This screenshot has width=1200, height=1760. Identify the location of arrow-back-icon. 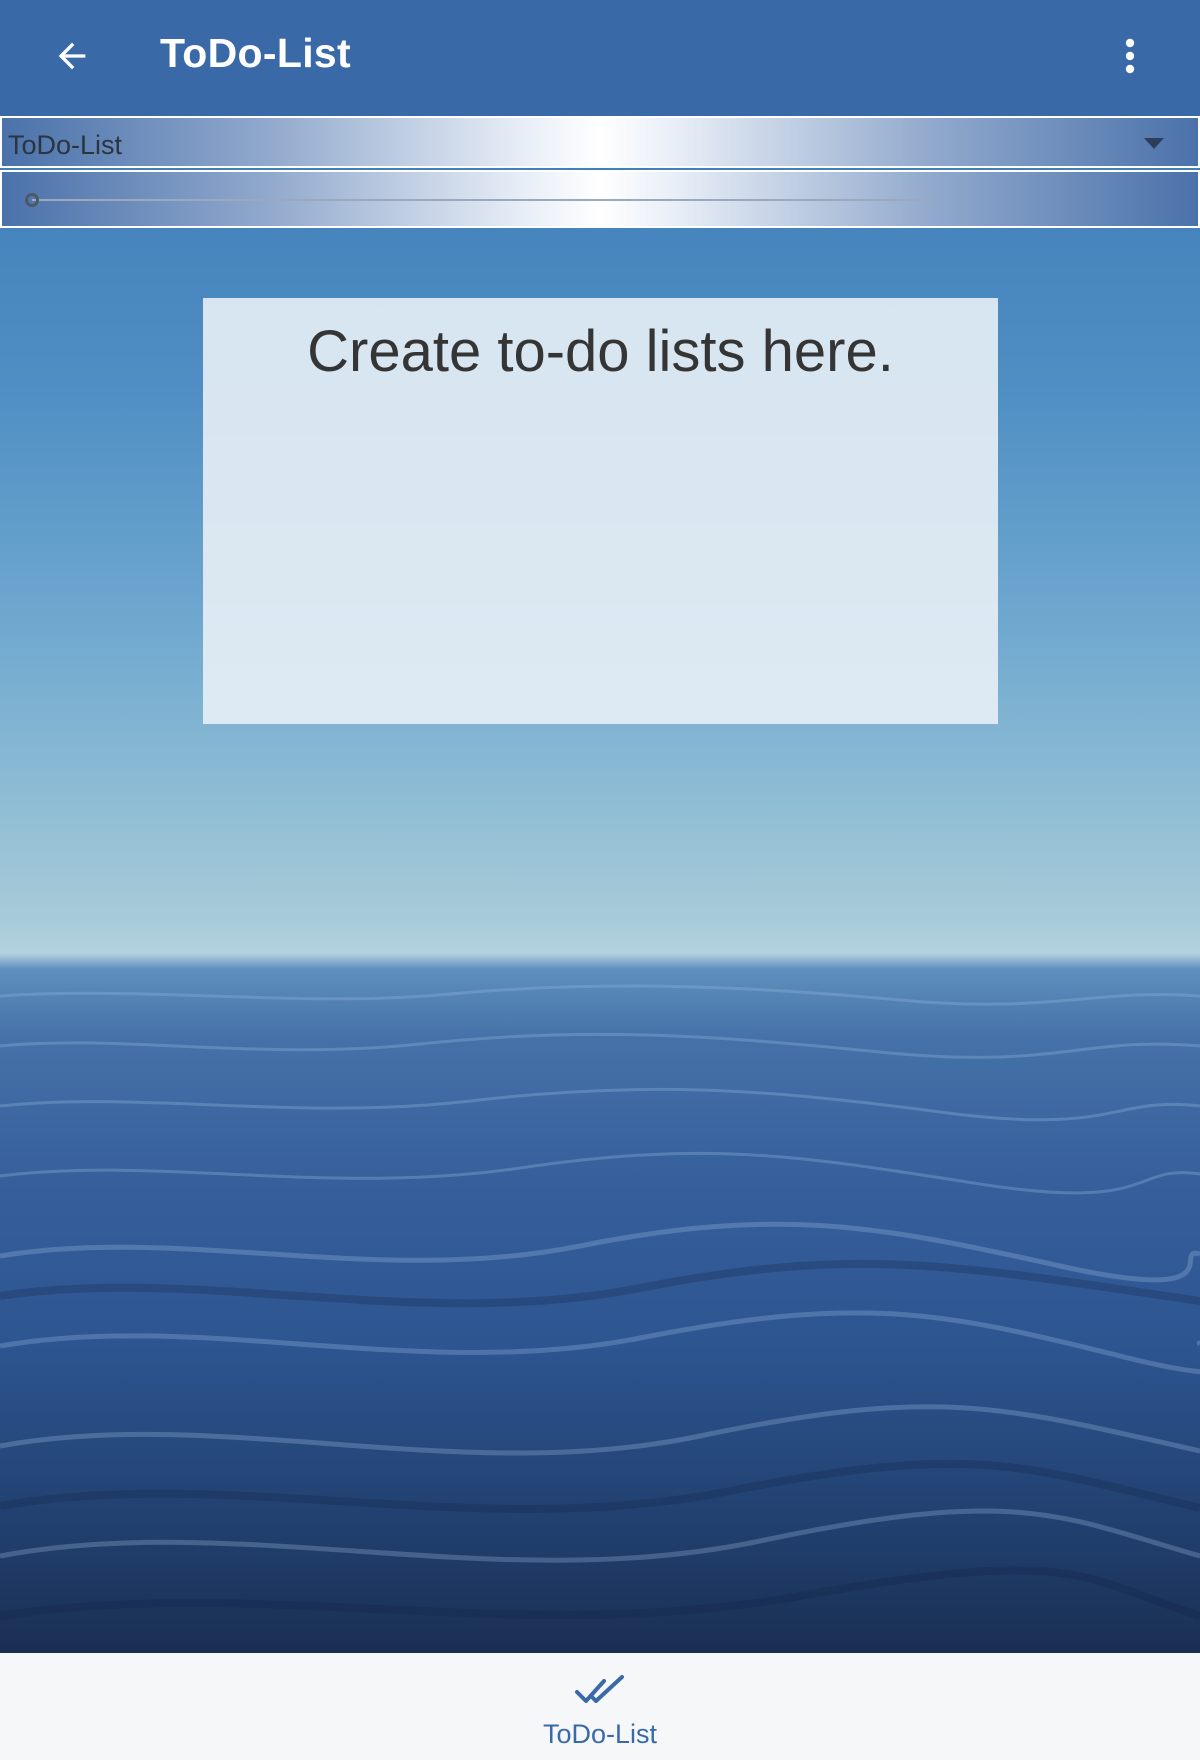
(72, 56).